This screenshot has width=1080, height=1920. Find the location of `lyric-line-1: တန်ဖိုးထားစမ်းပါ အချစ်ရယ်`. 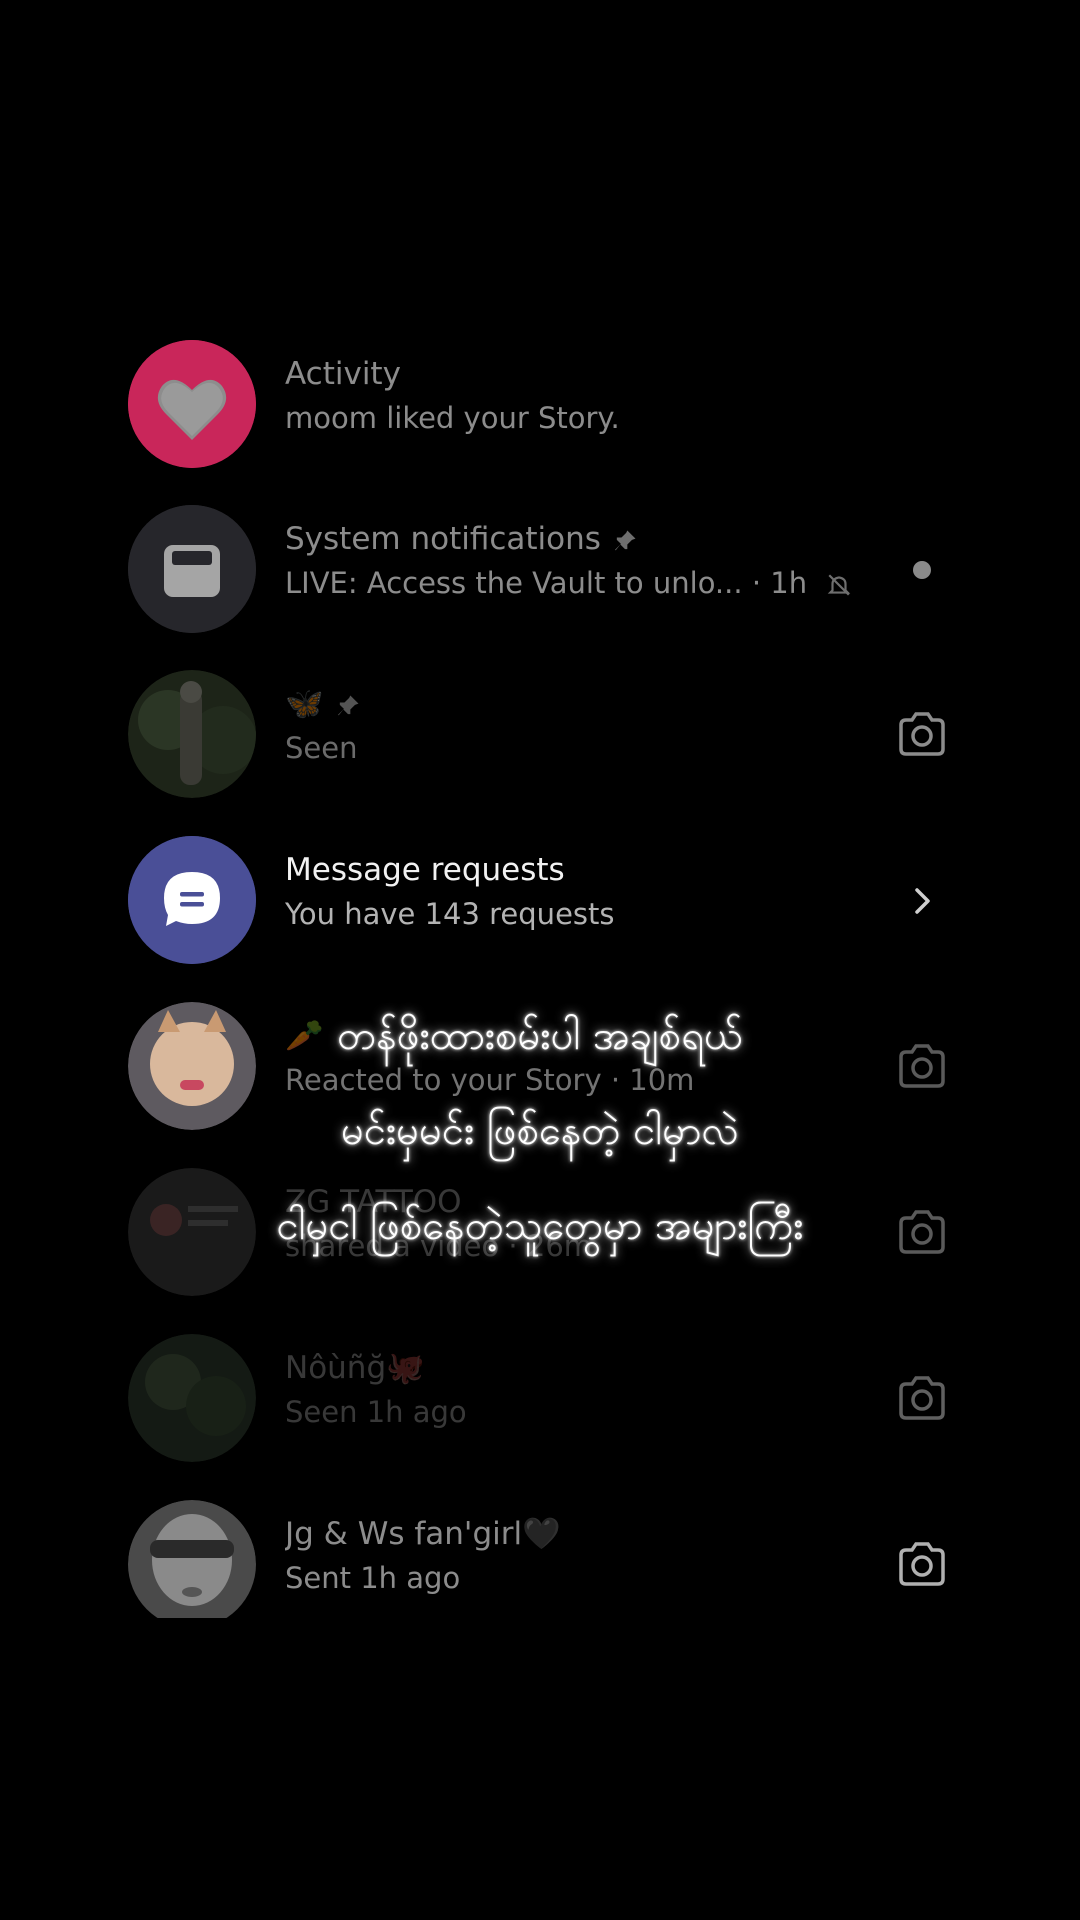

lyric-line-1: တန်ဖိုးထားစမ်းပါ အချစ်ရယ် is located at coordinates (540, 1036).